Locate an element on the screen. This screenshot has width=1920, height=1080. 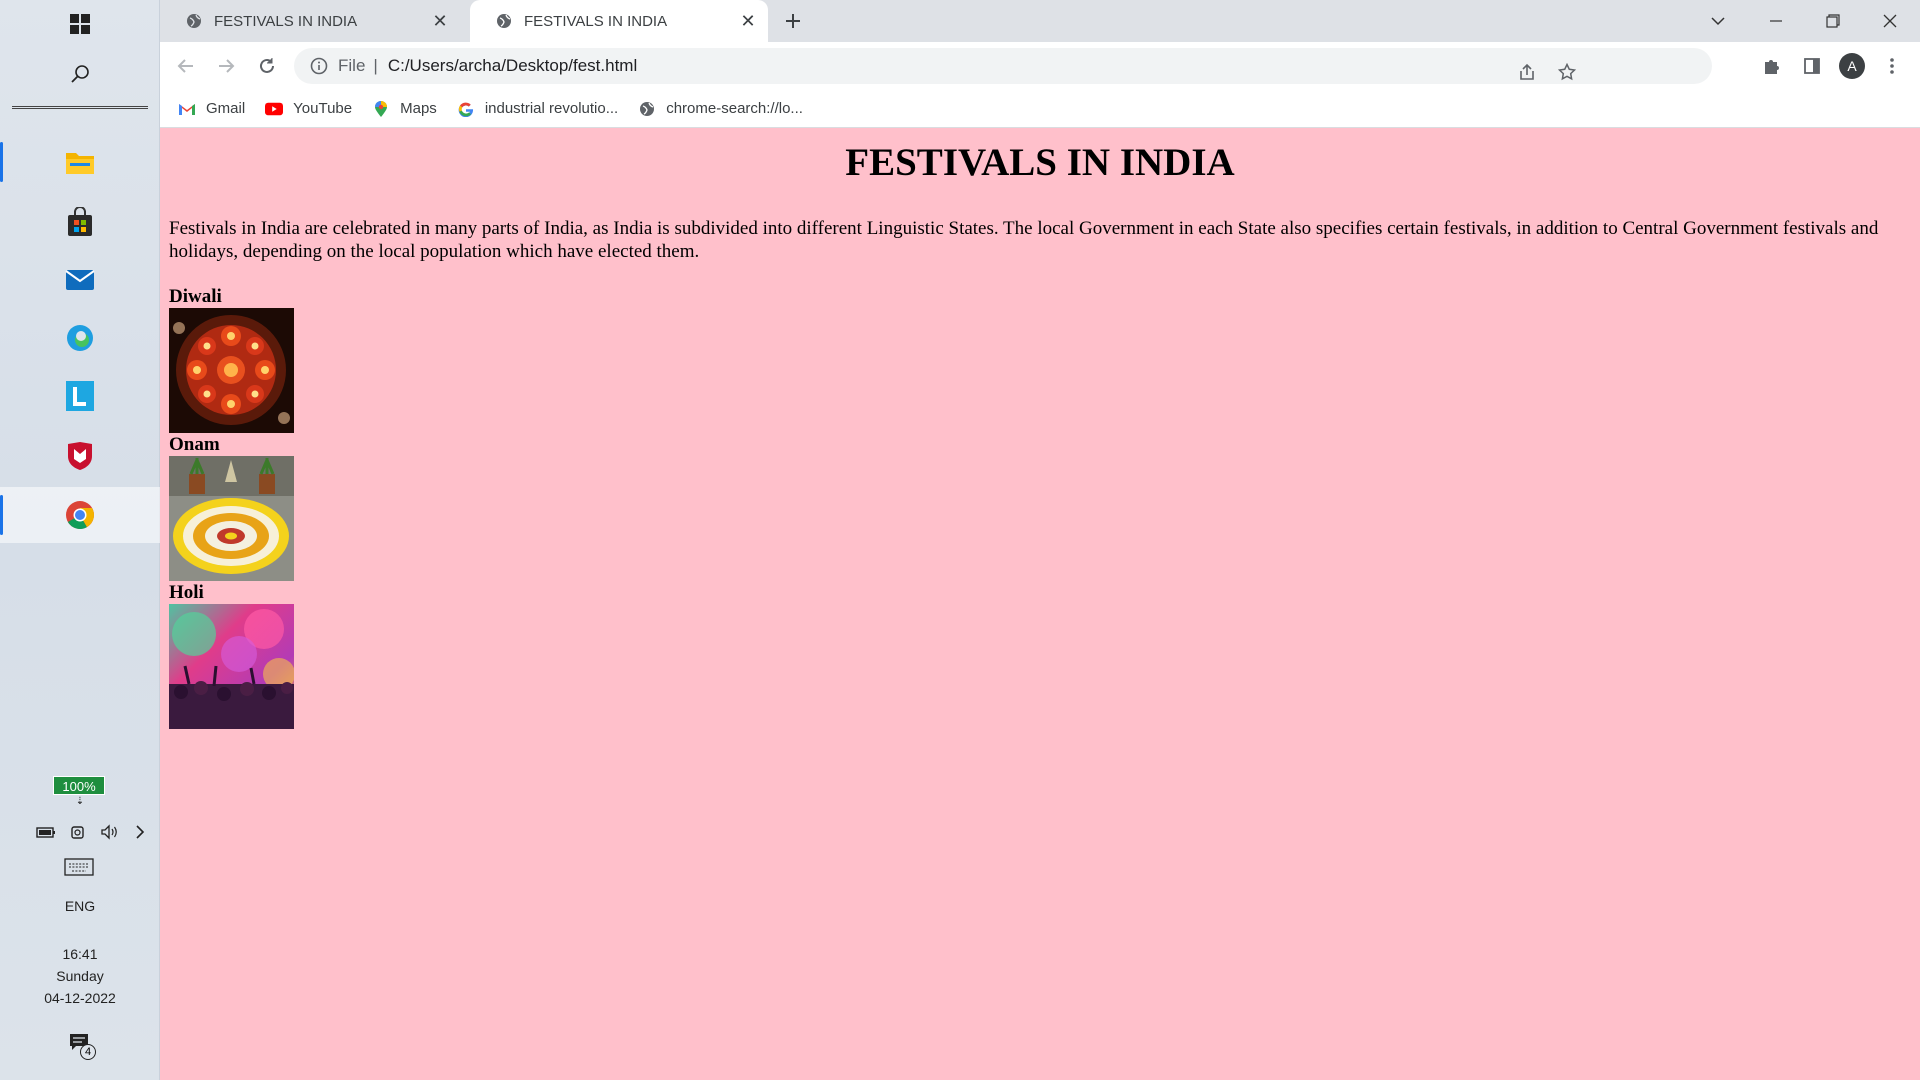
chevron-right-icon is located at coordinates (140, 832).